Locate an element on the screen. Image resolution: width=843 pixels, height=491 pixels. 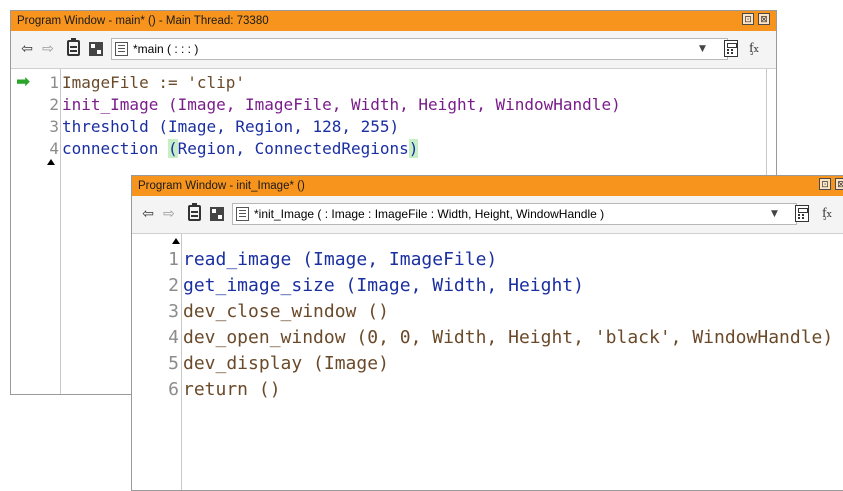
procedure-select-label: *main ( : : : ) is located at coordinates (166, 49).